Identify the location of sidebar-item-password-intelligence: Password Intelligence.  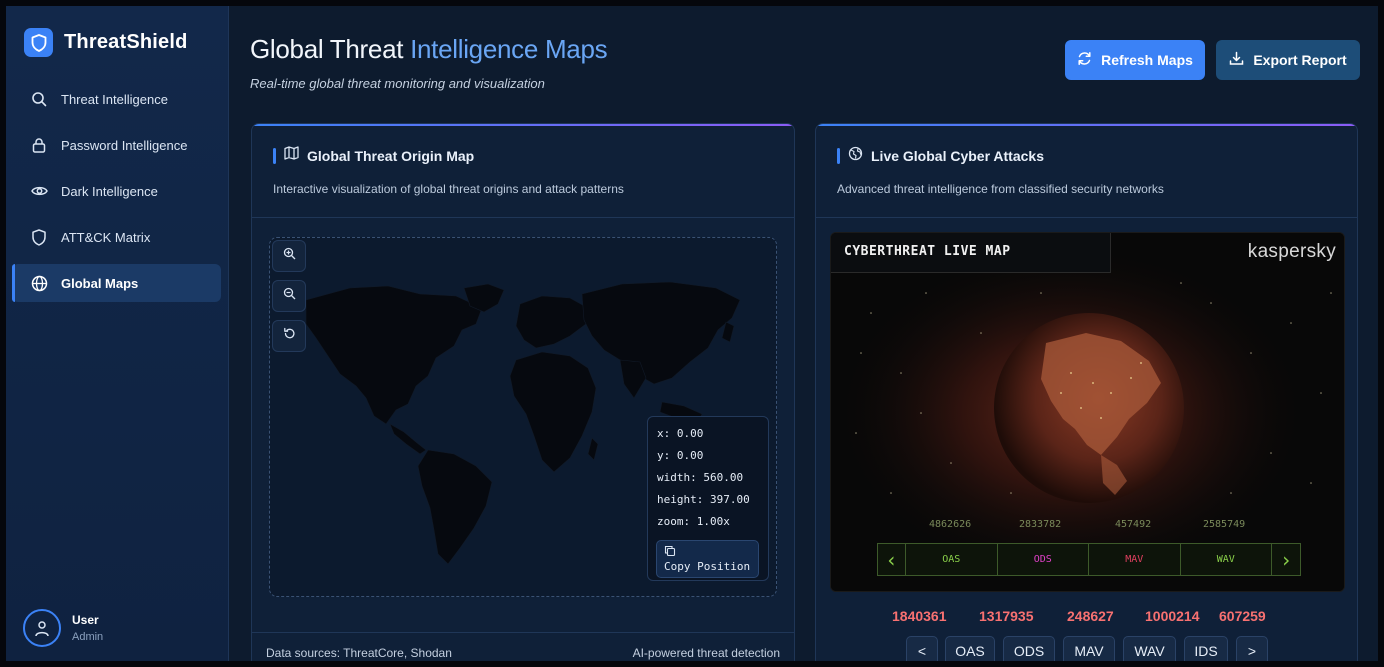
(116, 145).